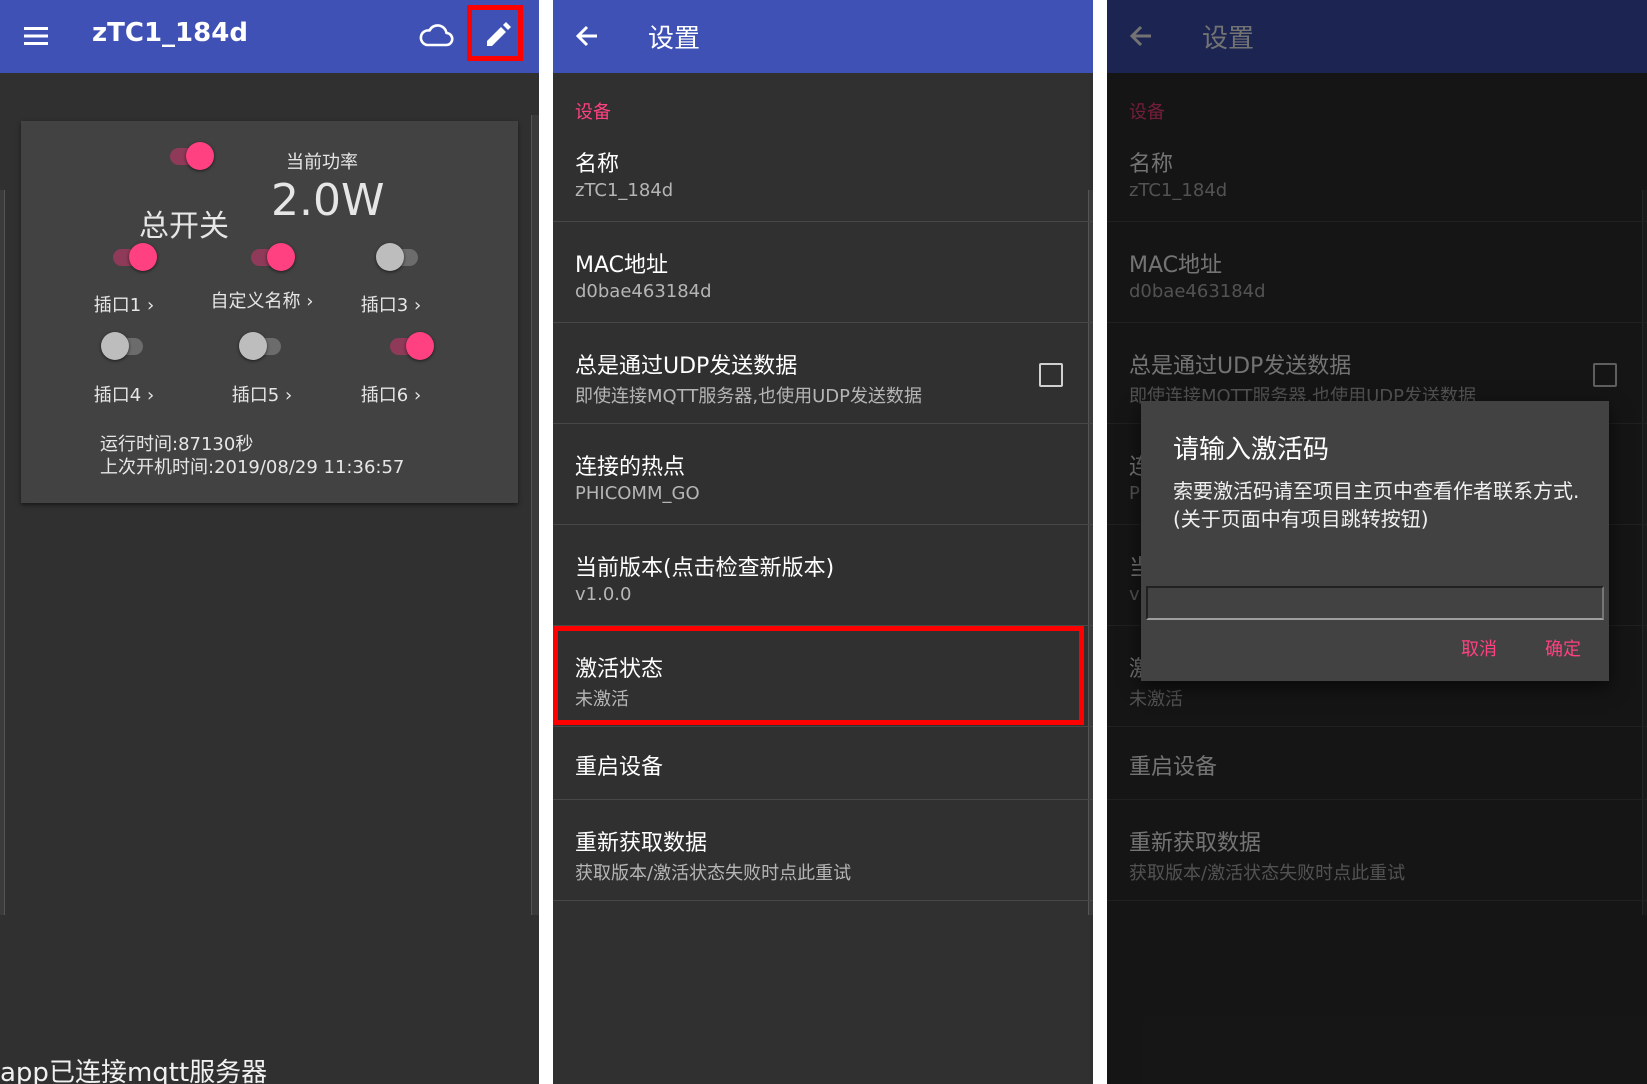  I want to click on port-1-link: 插口1 ›, so click(124, 304).